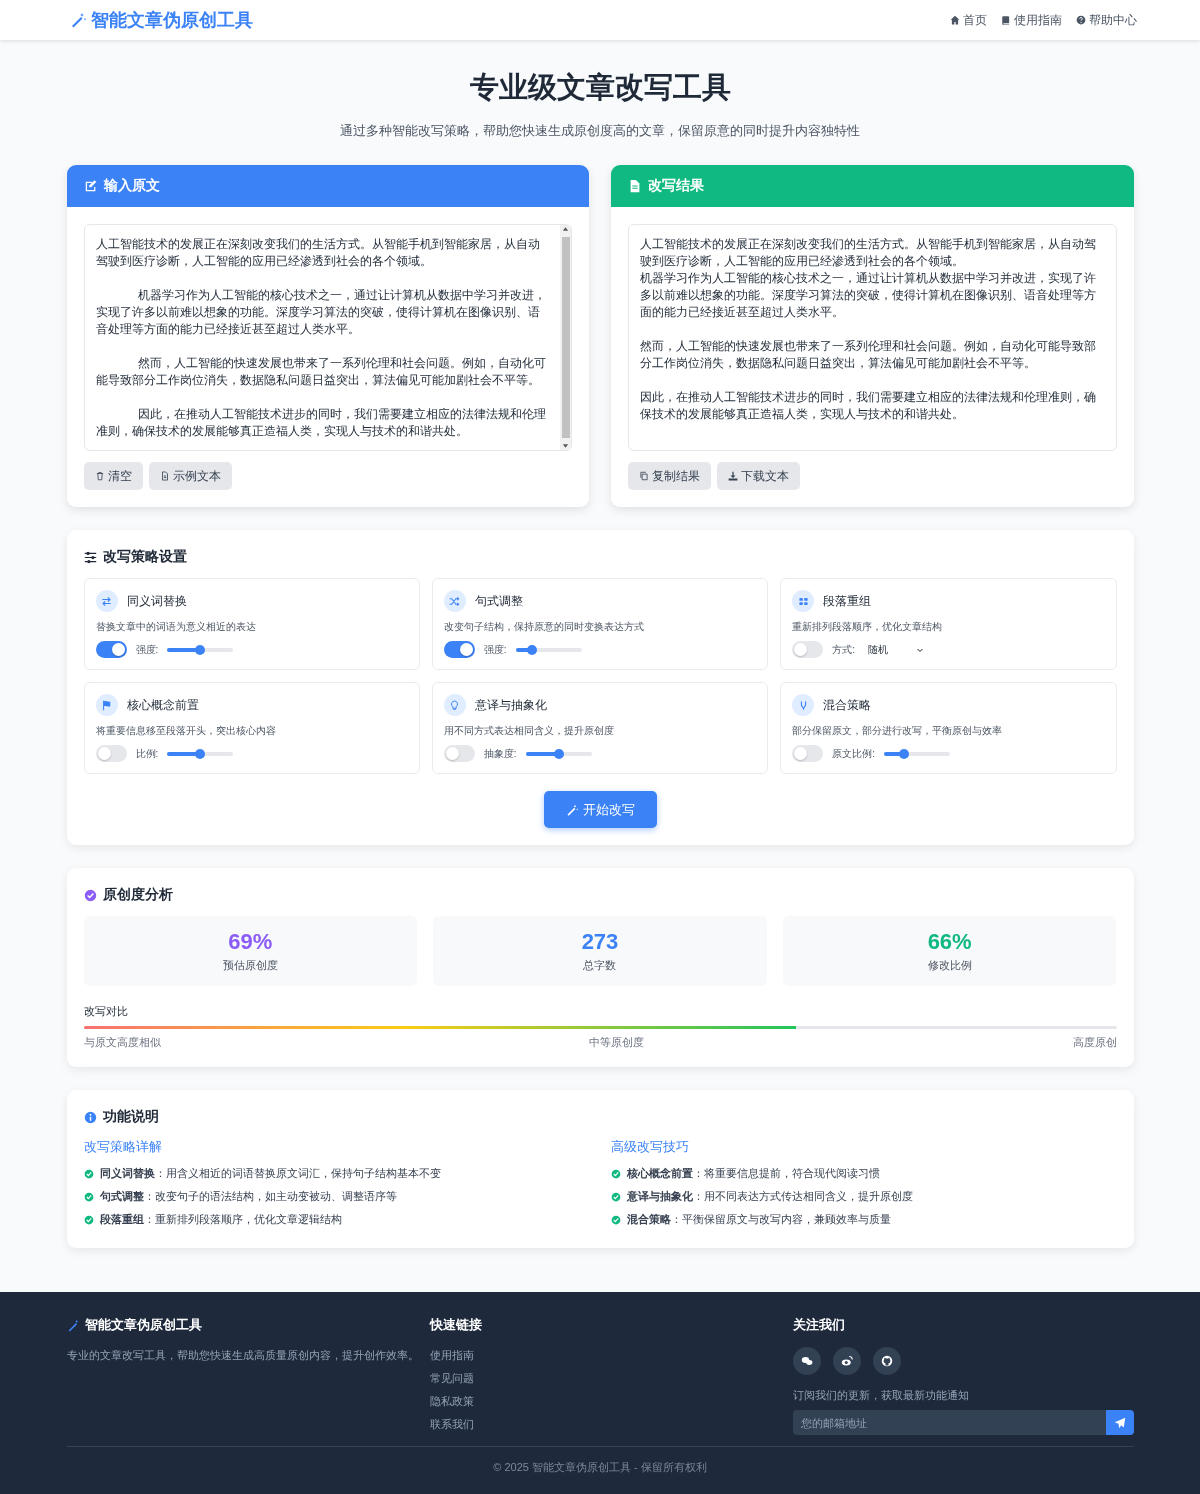 The width and height of the screenshot is (1200, 1494). I want to click on stat-value: 273, so click(600, 942).